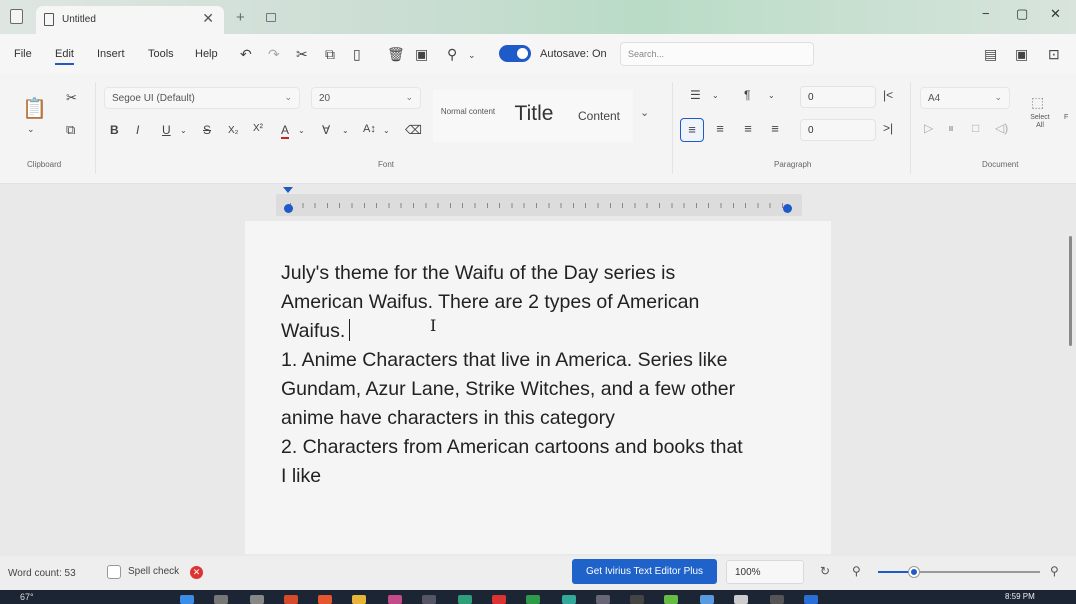 The width and height of the screenshot is (1076, 604). What do you see at coordinates (326, 130) in the screenshot?
I see `highlight-icon: ∀` at bounding box center [326, 130].